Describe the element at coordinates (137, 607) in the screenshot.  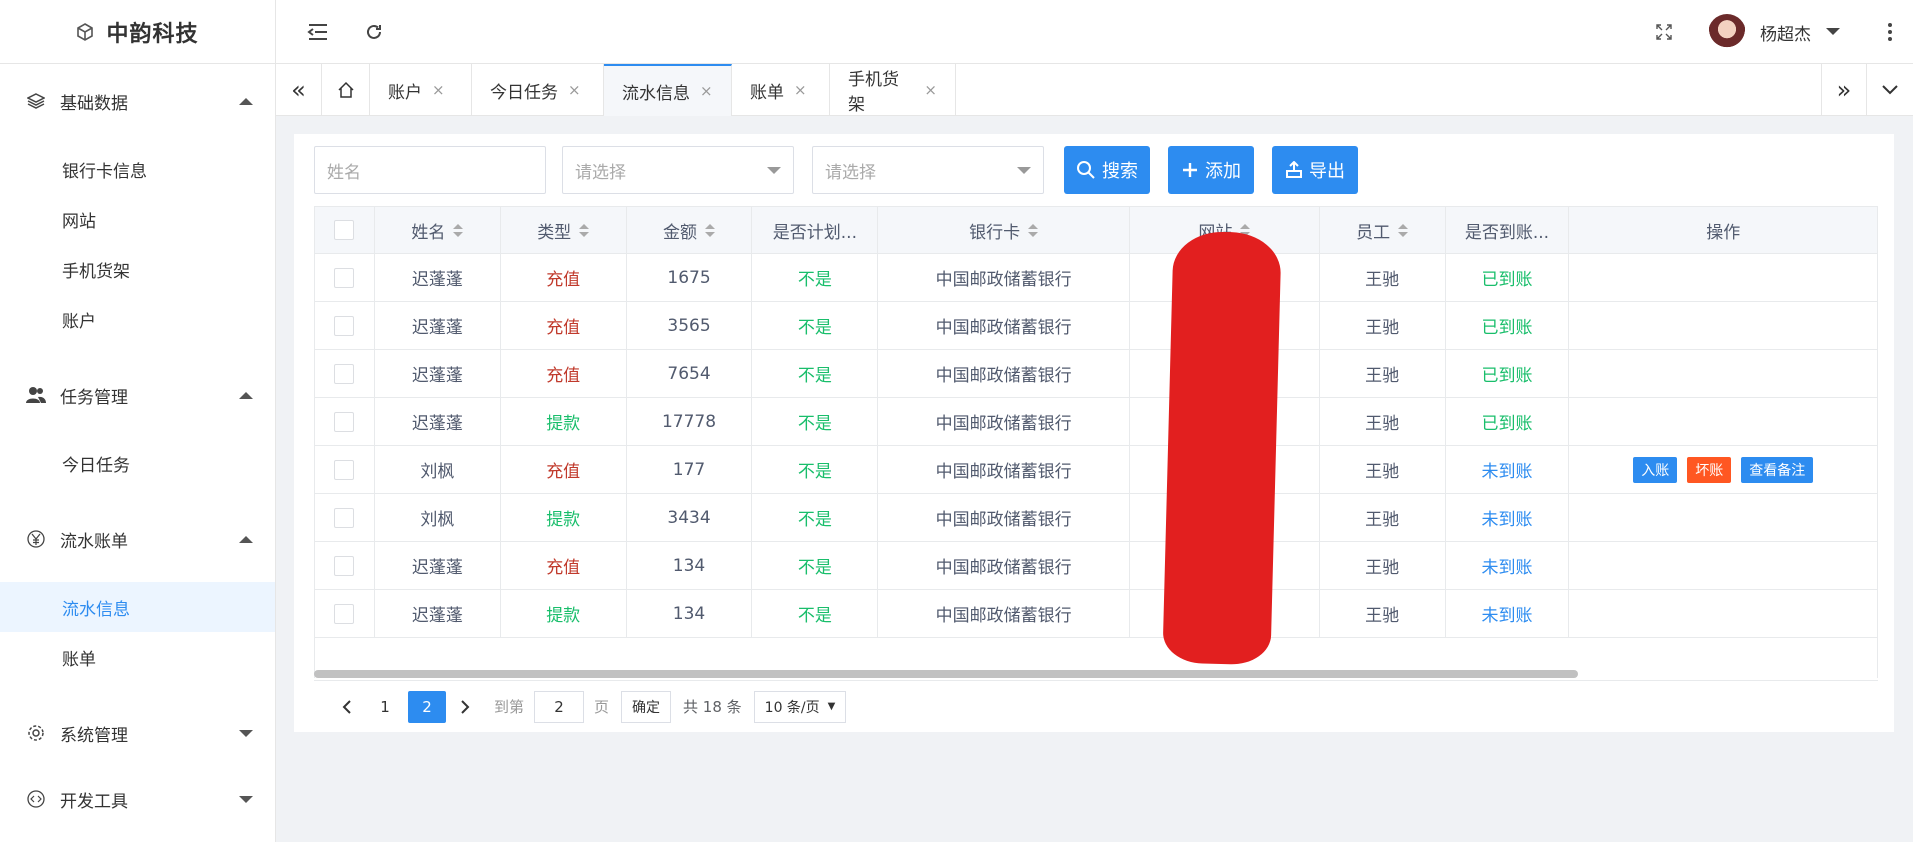
I see `sidebar-item: 流水信息` at that location.